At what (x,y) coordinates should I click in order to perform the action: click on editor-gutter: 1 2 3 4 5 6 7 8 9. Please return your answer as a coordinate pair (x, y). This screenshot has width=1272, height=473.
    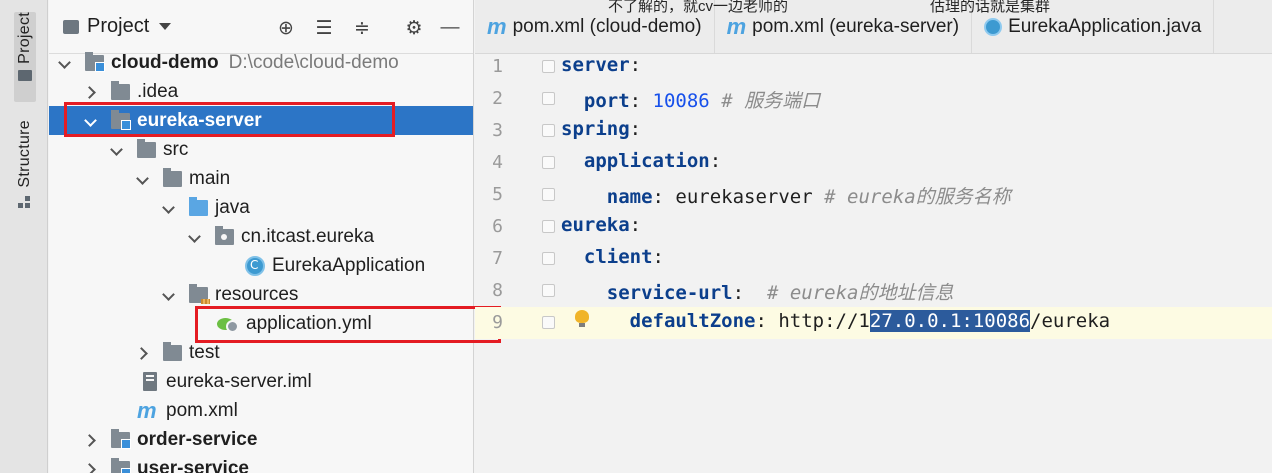
    Looking at the image, I should click on (532, 263).